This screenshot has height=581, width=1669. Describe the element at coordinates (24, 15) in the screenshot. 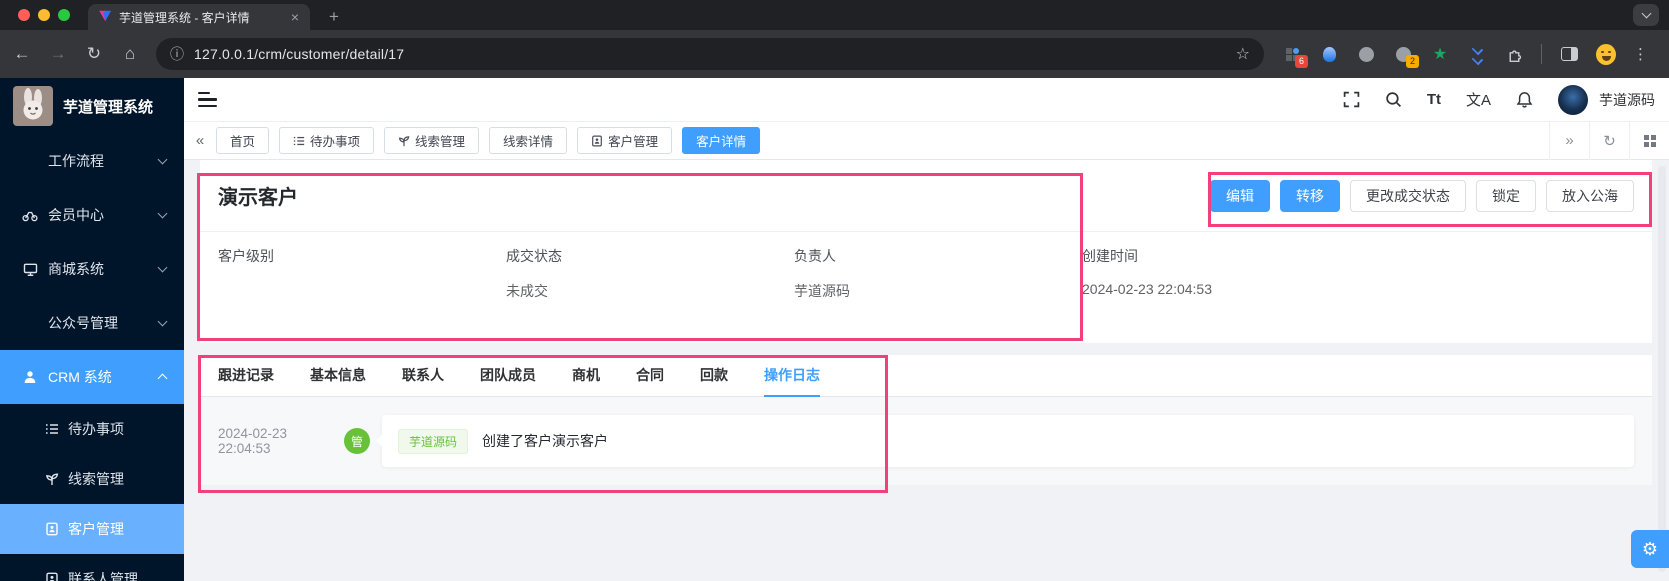

I see `window-close-button` at that location.